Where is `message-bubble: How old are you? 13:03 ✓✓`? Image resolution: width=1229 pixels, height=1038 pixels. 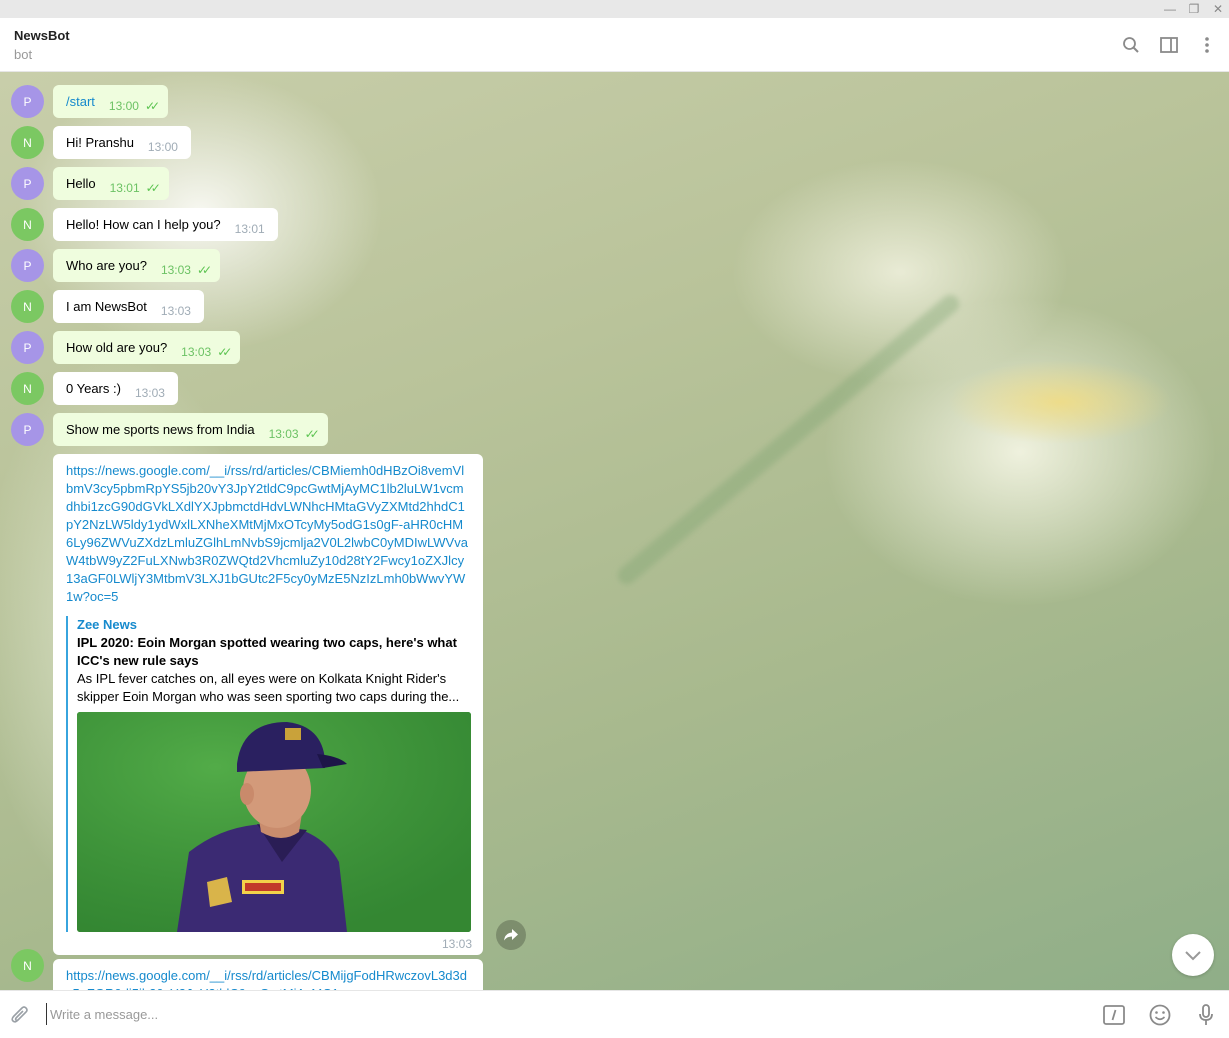 message-bubble: How old are you? 13:03 ✓✓ is located at coordinates (147, 347).